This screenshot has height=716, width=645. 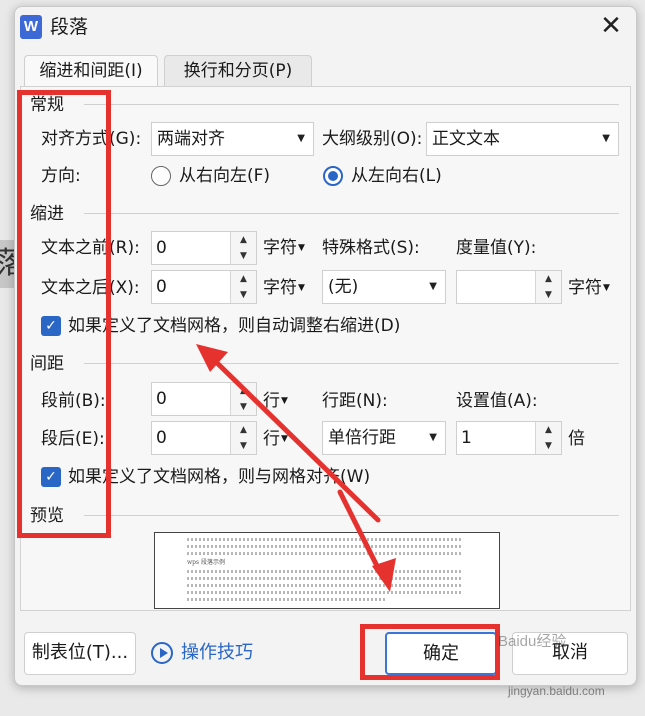 What do you see at coordinates (296, 468) in the screenshot?
I see `annotation-arrows-icon` at bounding box center [296, 468].